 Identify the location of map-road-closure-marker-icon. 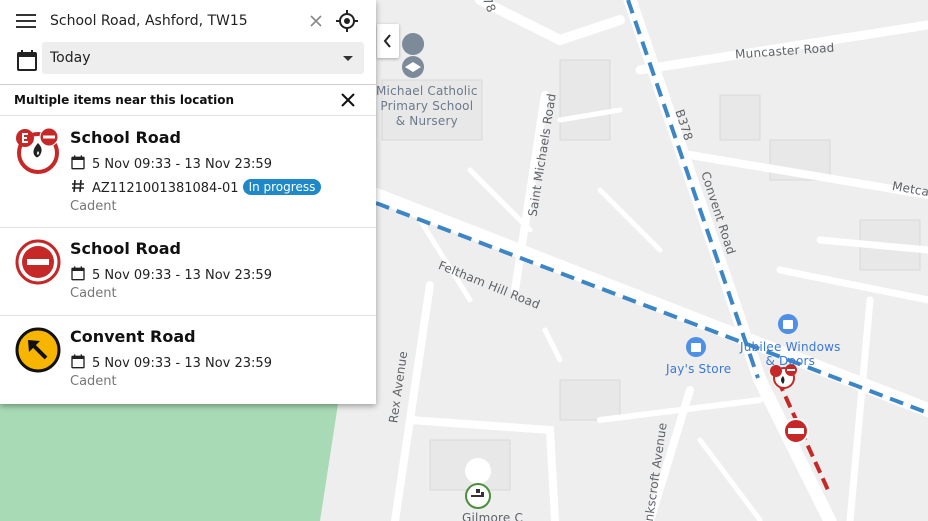
(796, 431).